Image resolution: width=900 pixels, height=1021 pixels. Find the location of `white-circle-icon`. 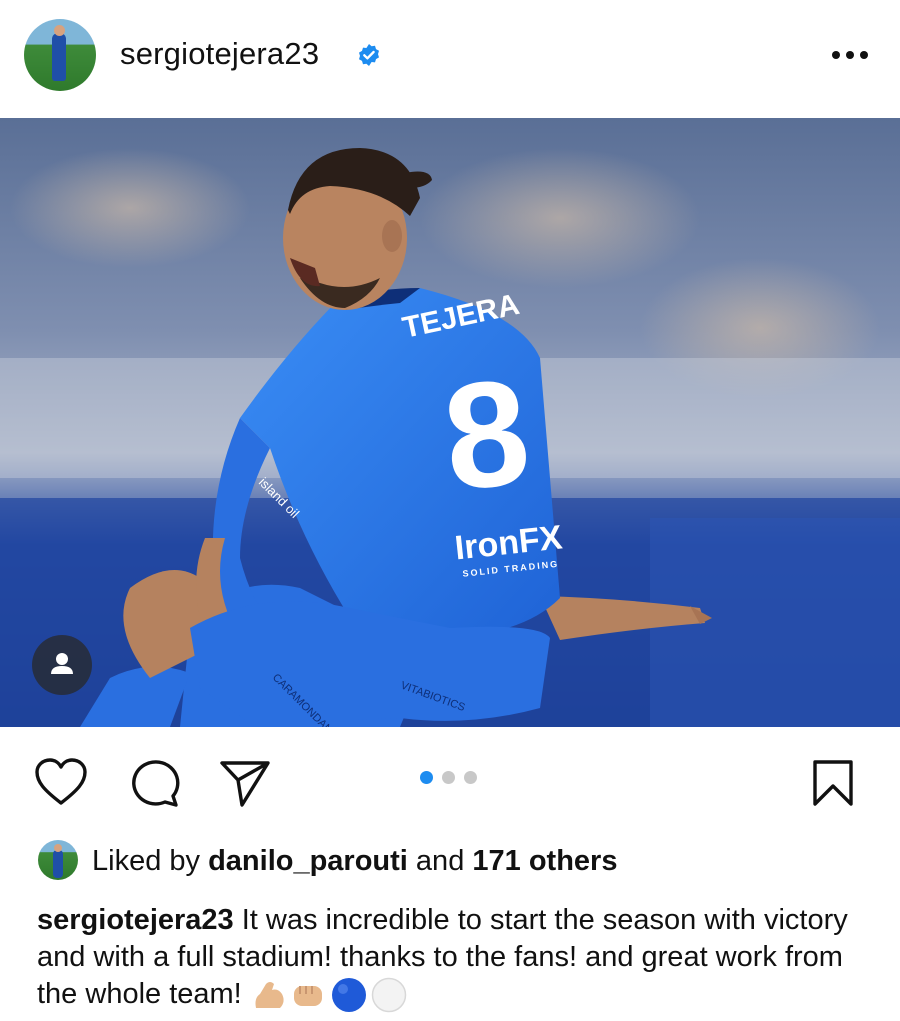

white-circle-icon is located at coordinates (389, 995).